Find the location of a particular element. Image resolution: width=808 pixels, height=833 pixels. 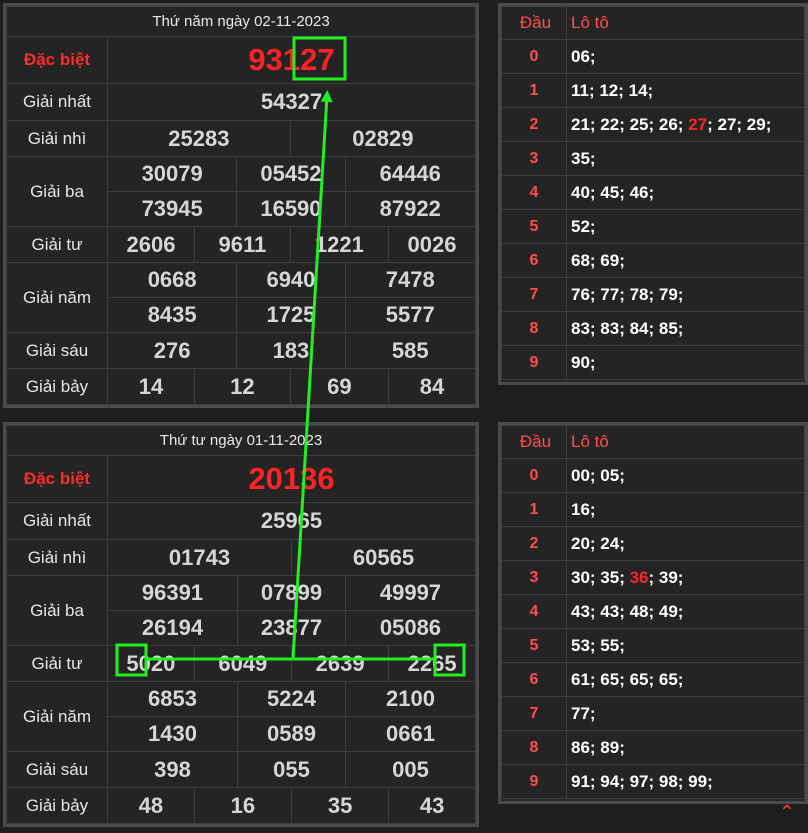

first-prize-number: 54327 is located at coordinates (291, 102).